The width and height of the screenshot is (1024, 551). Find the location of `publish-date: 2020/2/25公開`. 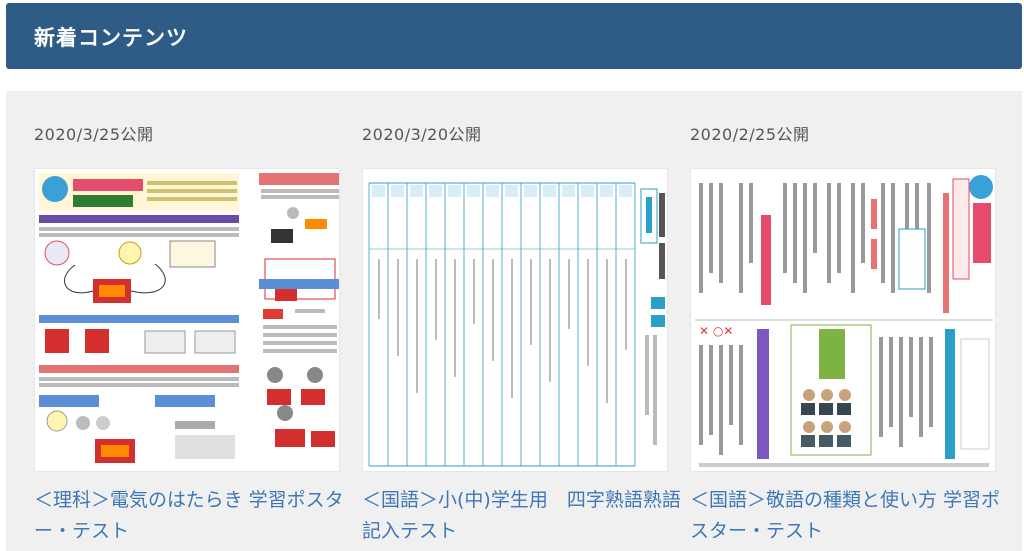

publish-date: 2020/2/25公開 is located at coordinates (750, 134).